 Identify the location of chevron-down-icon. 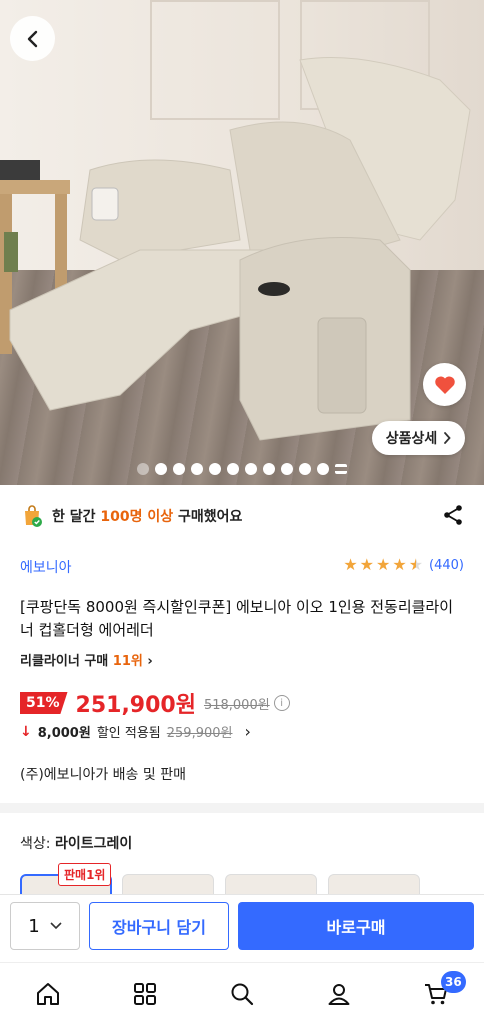
(56, 926).